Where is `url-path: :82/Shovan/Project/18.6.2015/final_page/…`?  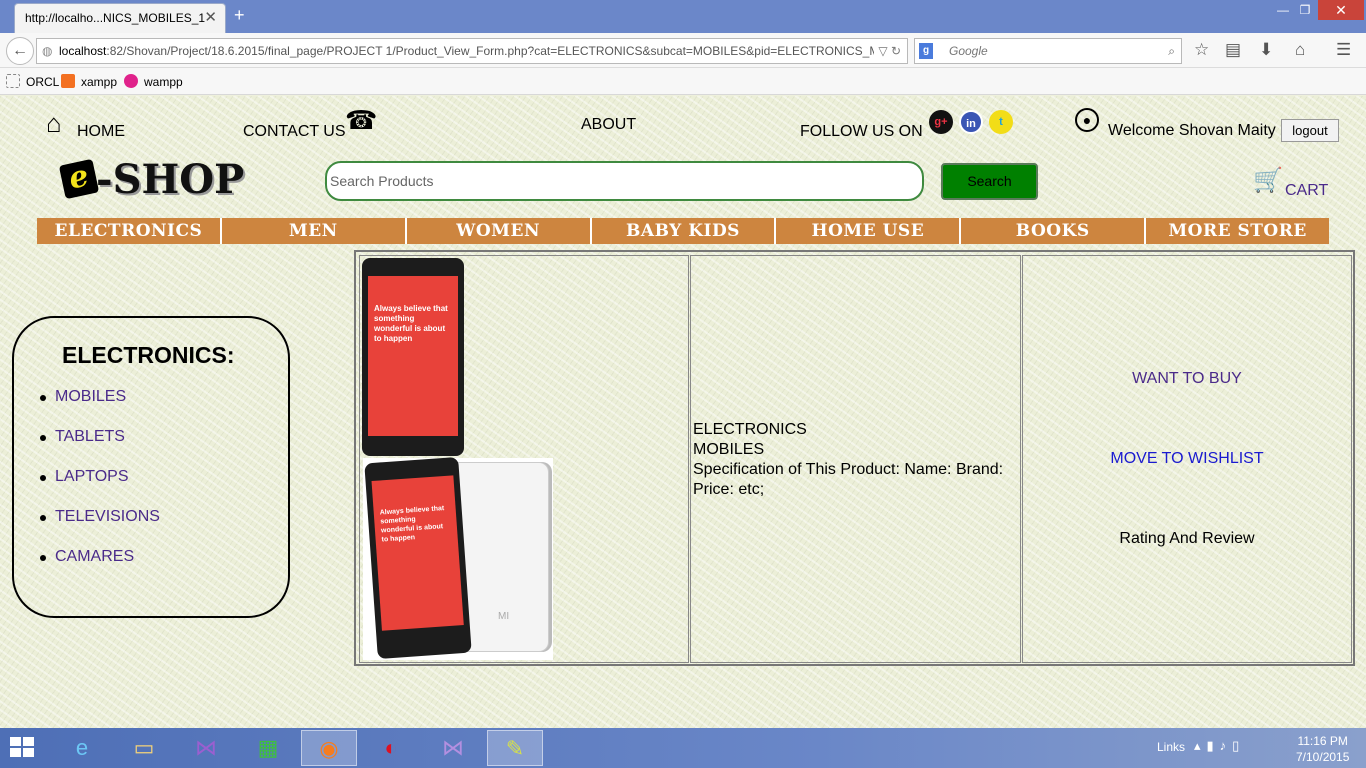
url-path: :82/Shovan/Project/18.6.2015/final_page/… is located at coordinates (503, 51).